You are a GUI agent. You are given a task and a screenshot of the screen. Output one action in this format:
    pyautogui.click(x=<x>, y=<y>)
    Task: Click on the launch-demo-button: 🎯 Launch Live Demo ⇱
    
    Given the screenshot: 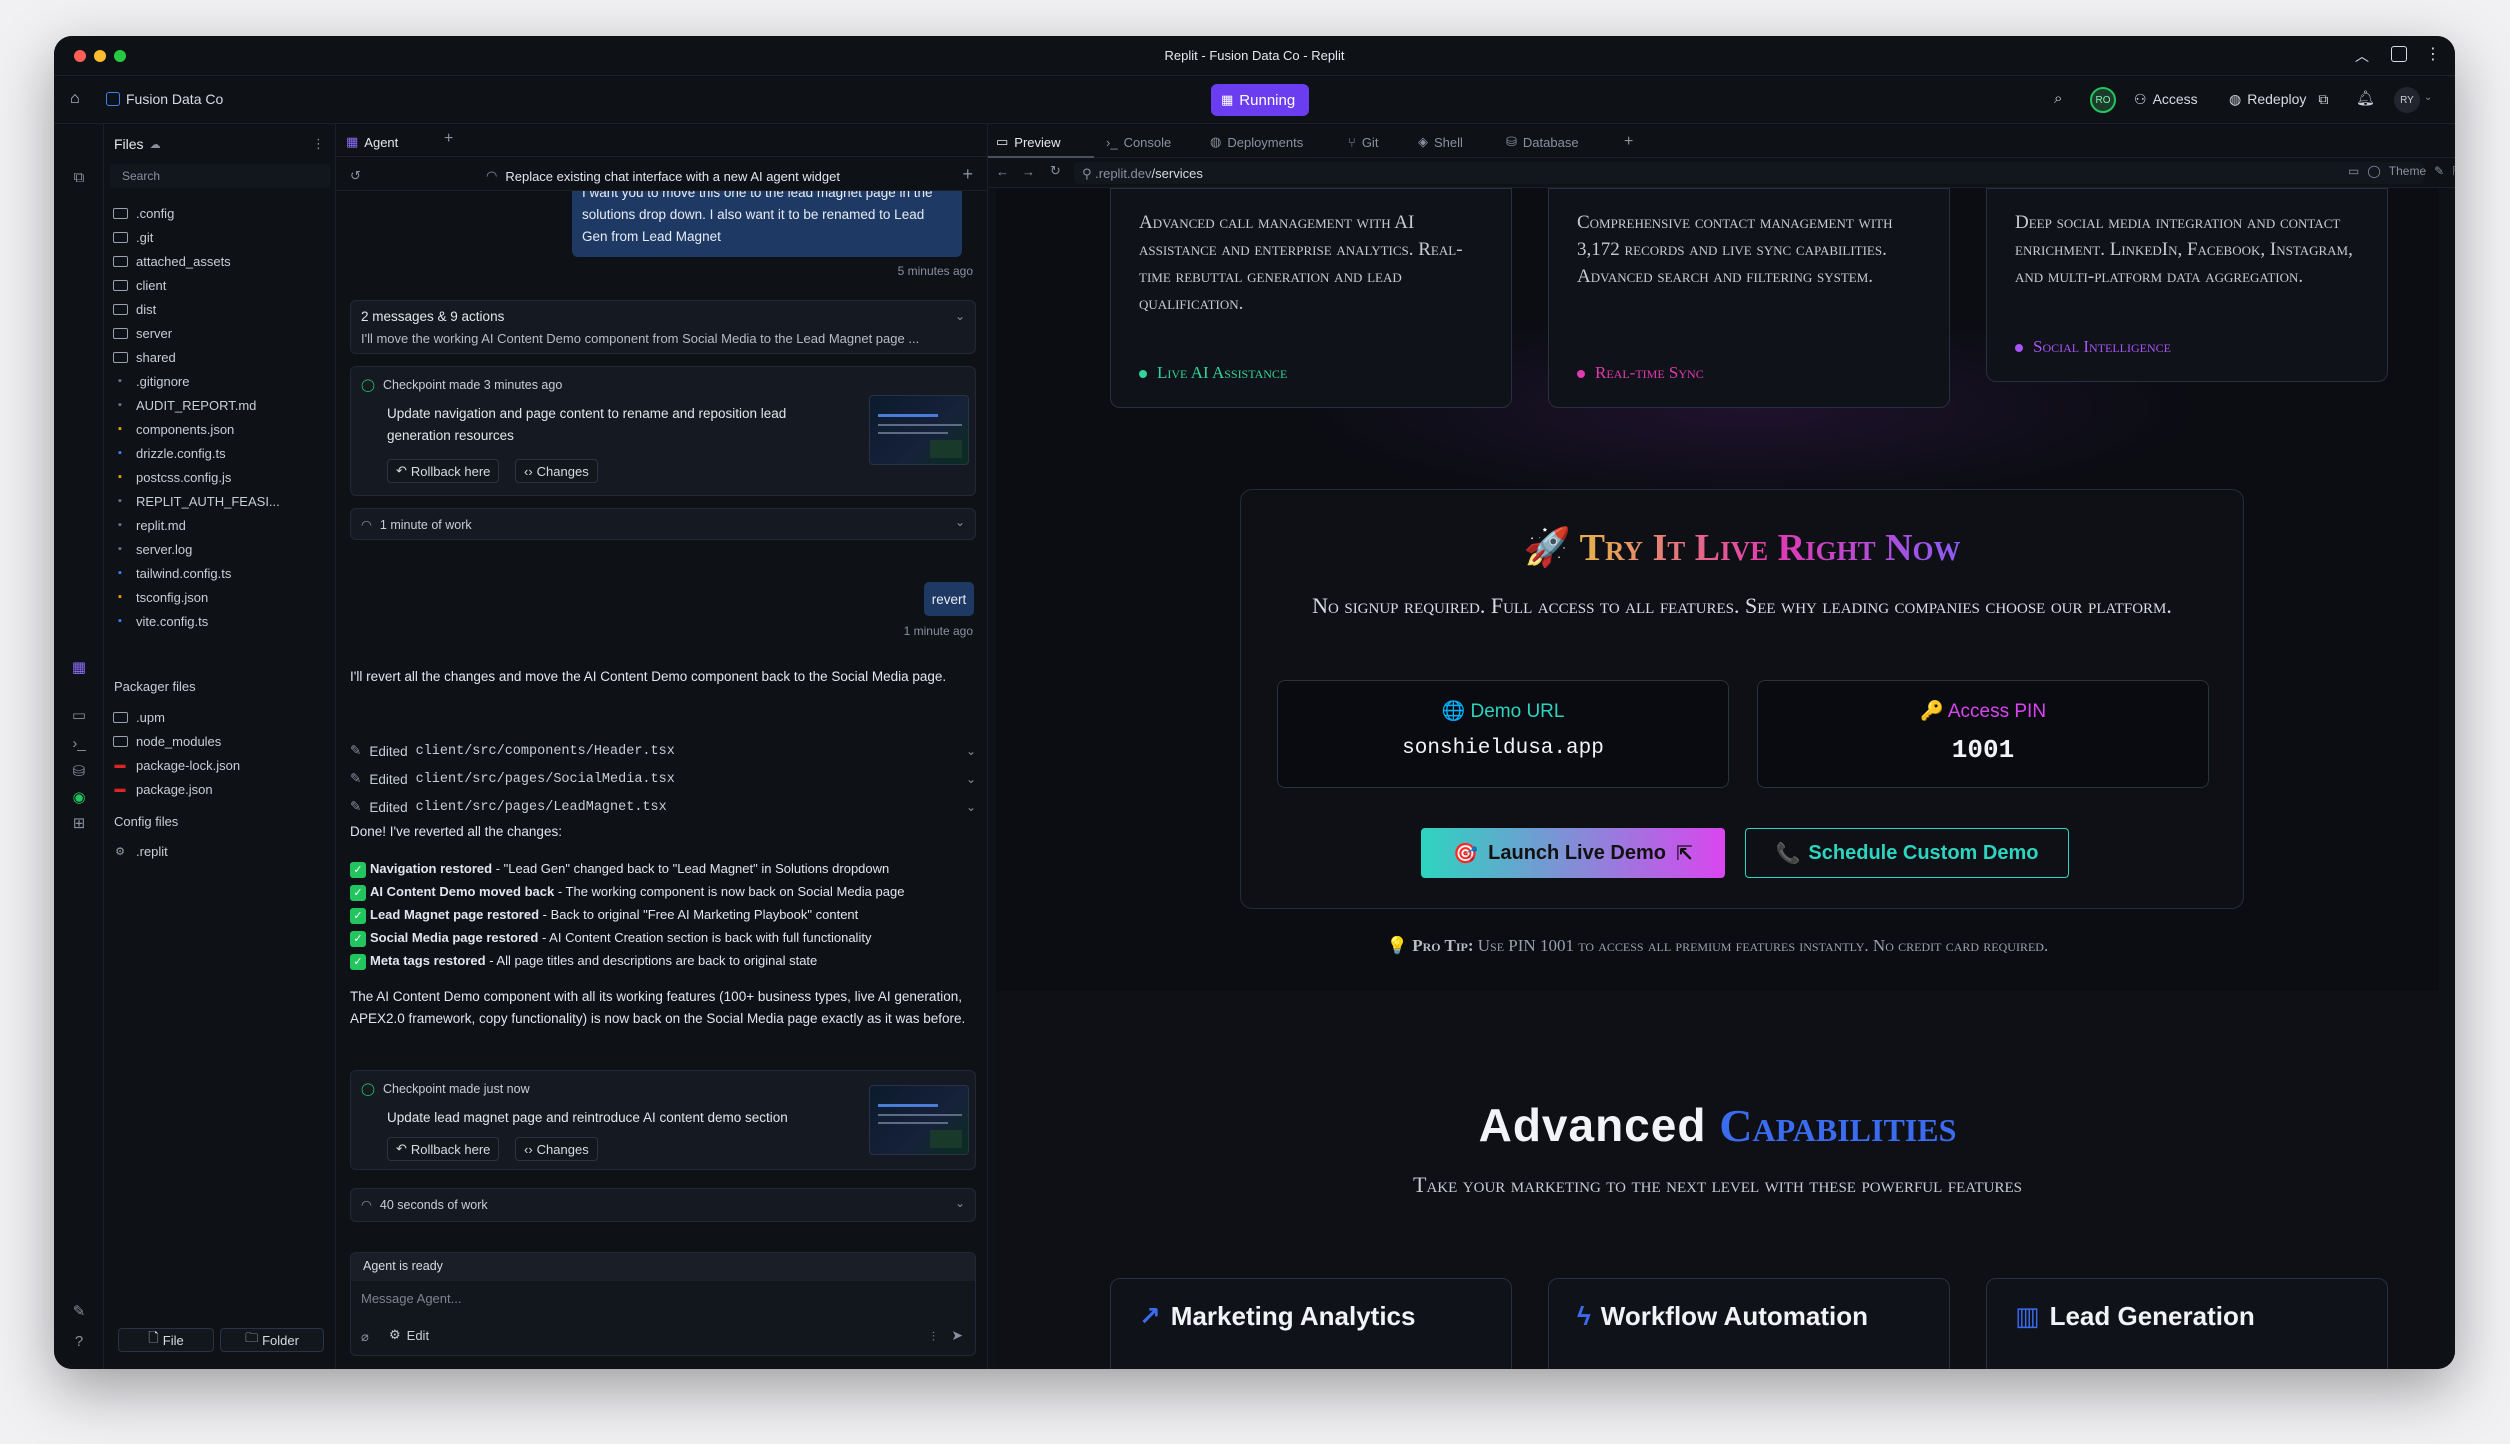 What is the action you would take?
    pyautogui.click(x=1573, y=853)
    